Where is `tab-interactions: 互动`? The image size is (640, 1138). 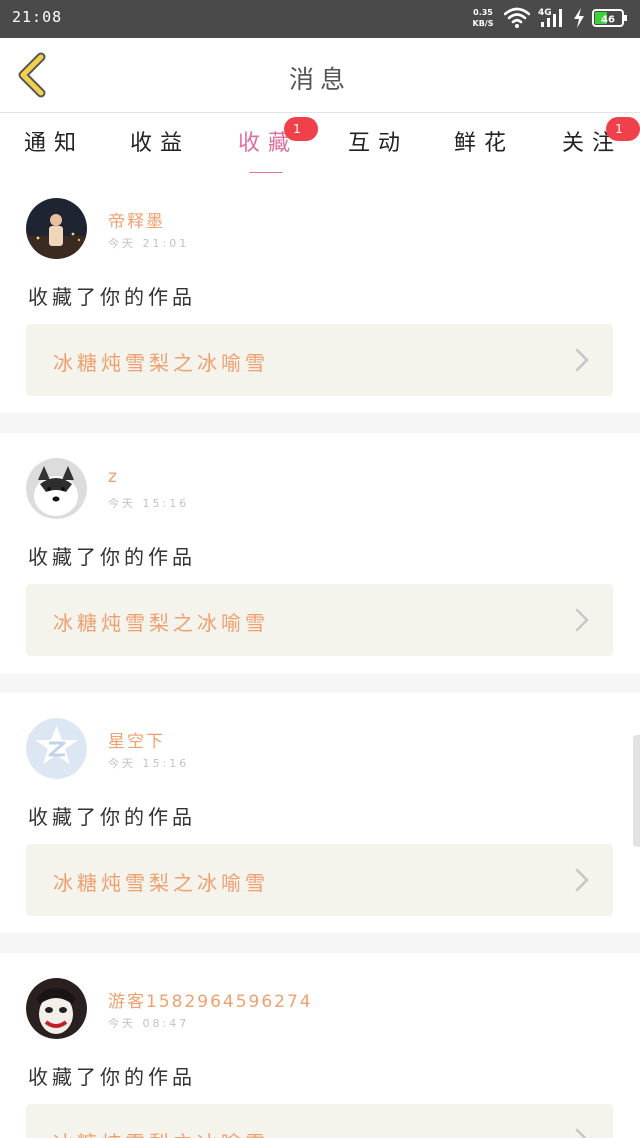 tab-interactions: 互动 is located at coordinates (378, 141).